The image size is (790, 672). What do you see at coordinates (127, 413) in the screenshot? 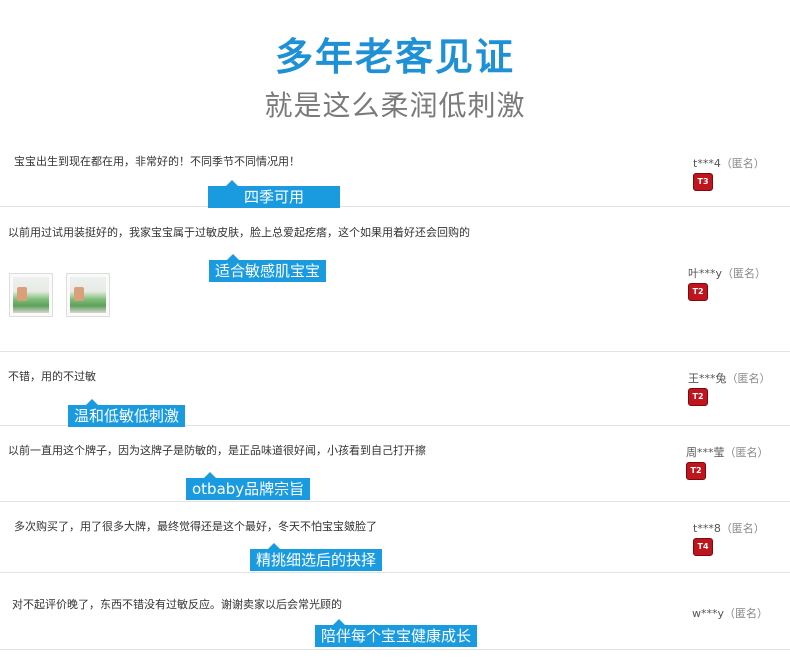
I see `review-highlight-tag: 温和低敏低刺激` at bounding box center [127, 413].